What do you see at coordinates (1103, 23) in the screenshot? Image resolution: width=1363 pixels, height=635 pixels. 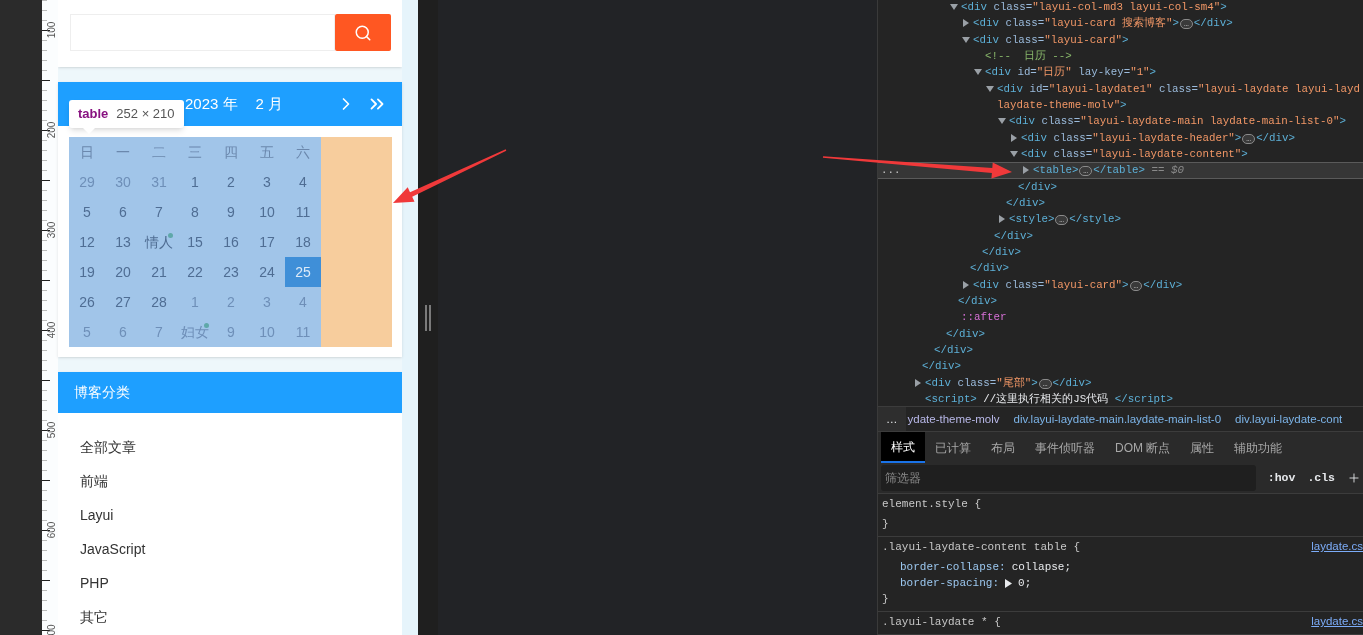 I see `dom-node-line: <div class="layui-card 搜索博客"> … </div>` at bounding box center [1103, 23].